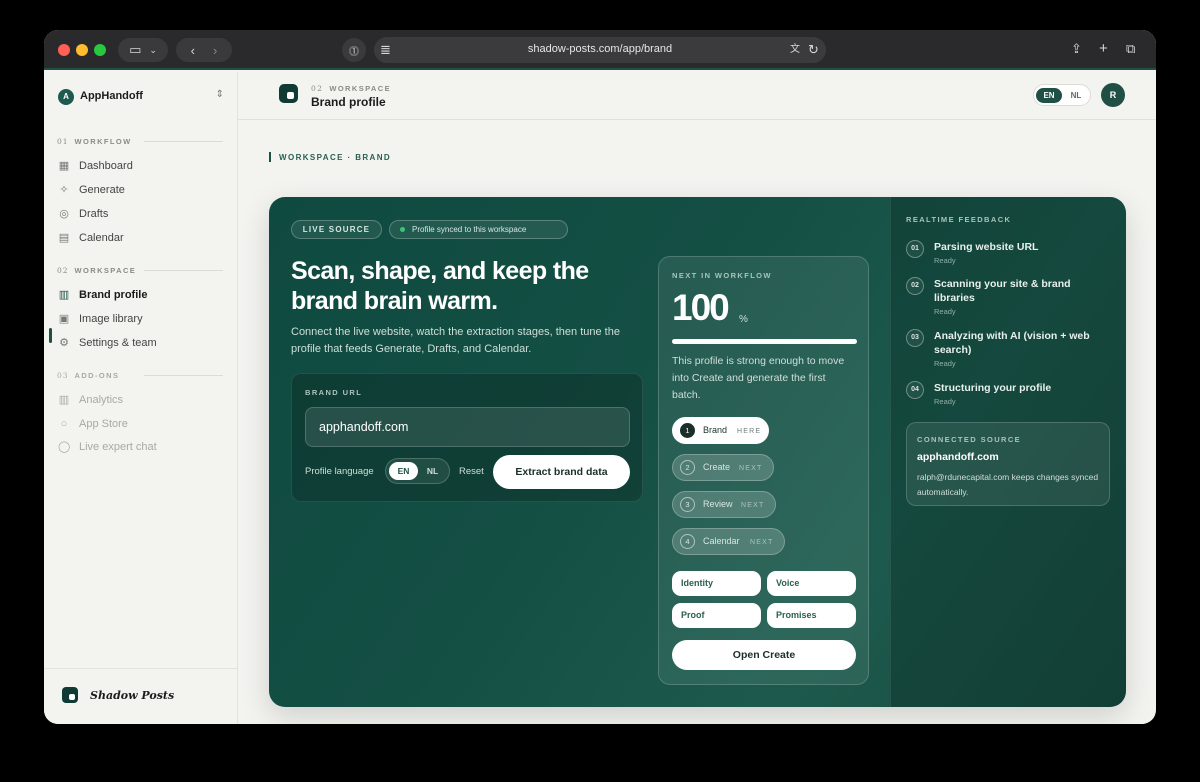  I want to click on header-kicker: 02 WORKSPACE, so click(351, 88).